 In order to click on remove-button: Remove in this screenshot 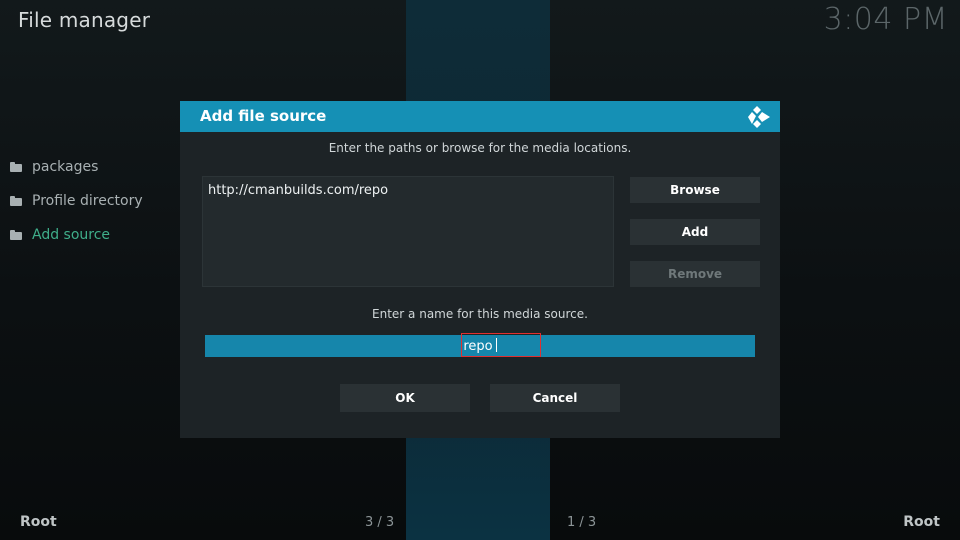, I will do `click(695, 274)`.